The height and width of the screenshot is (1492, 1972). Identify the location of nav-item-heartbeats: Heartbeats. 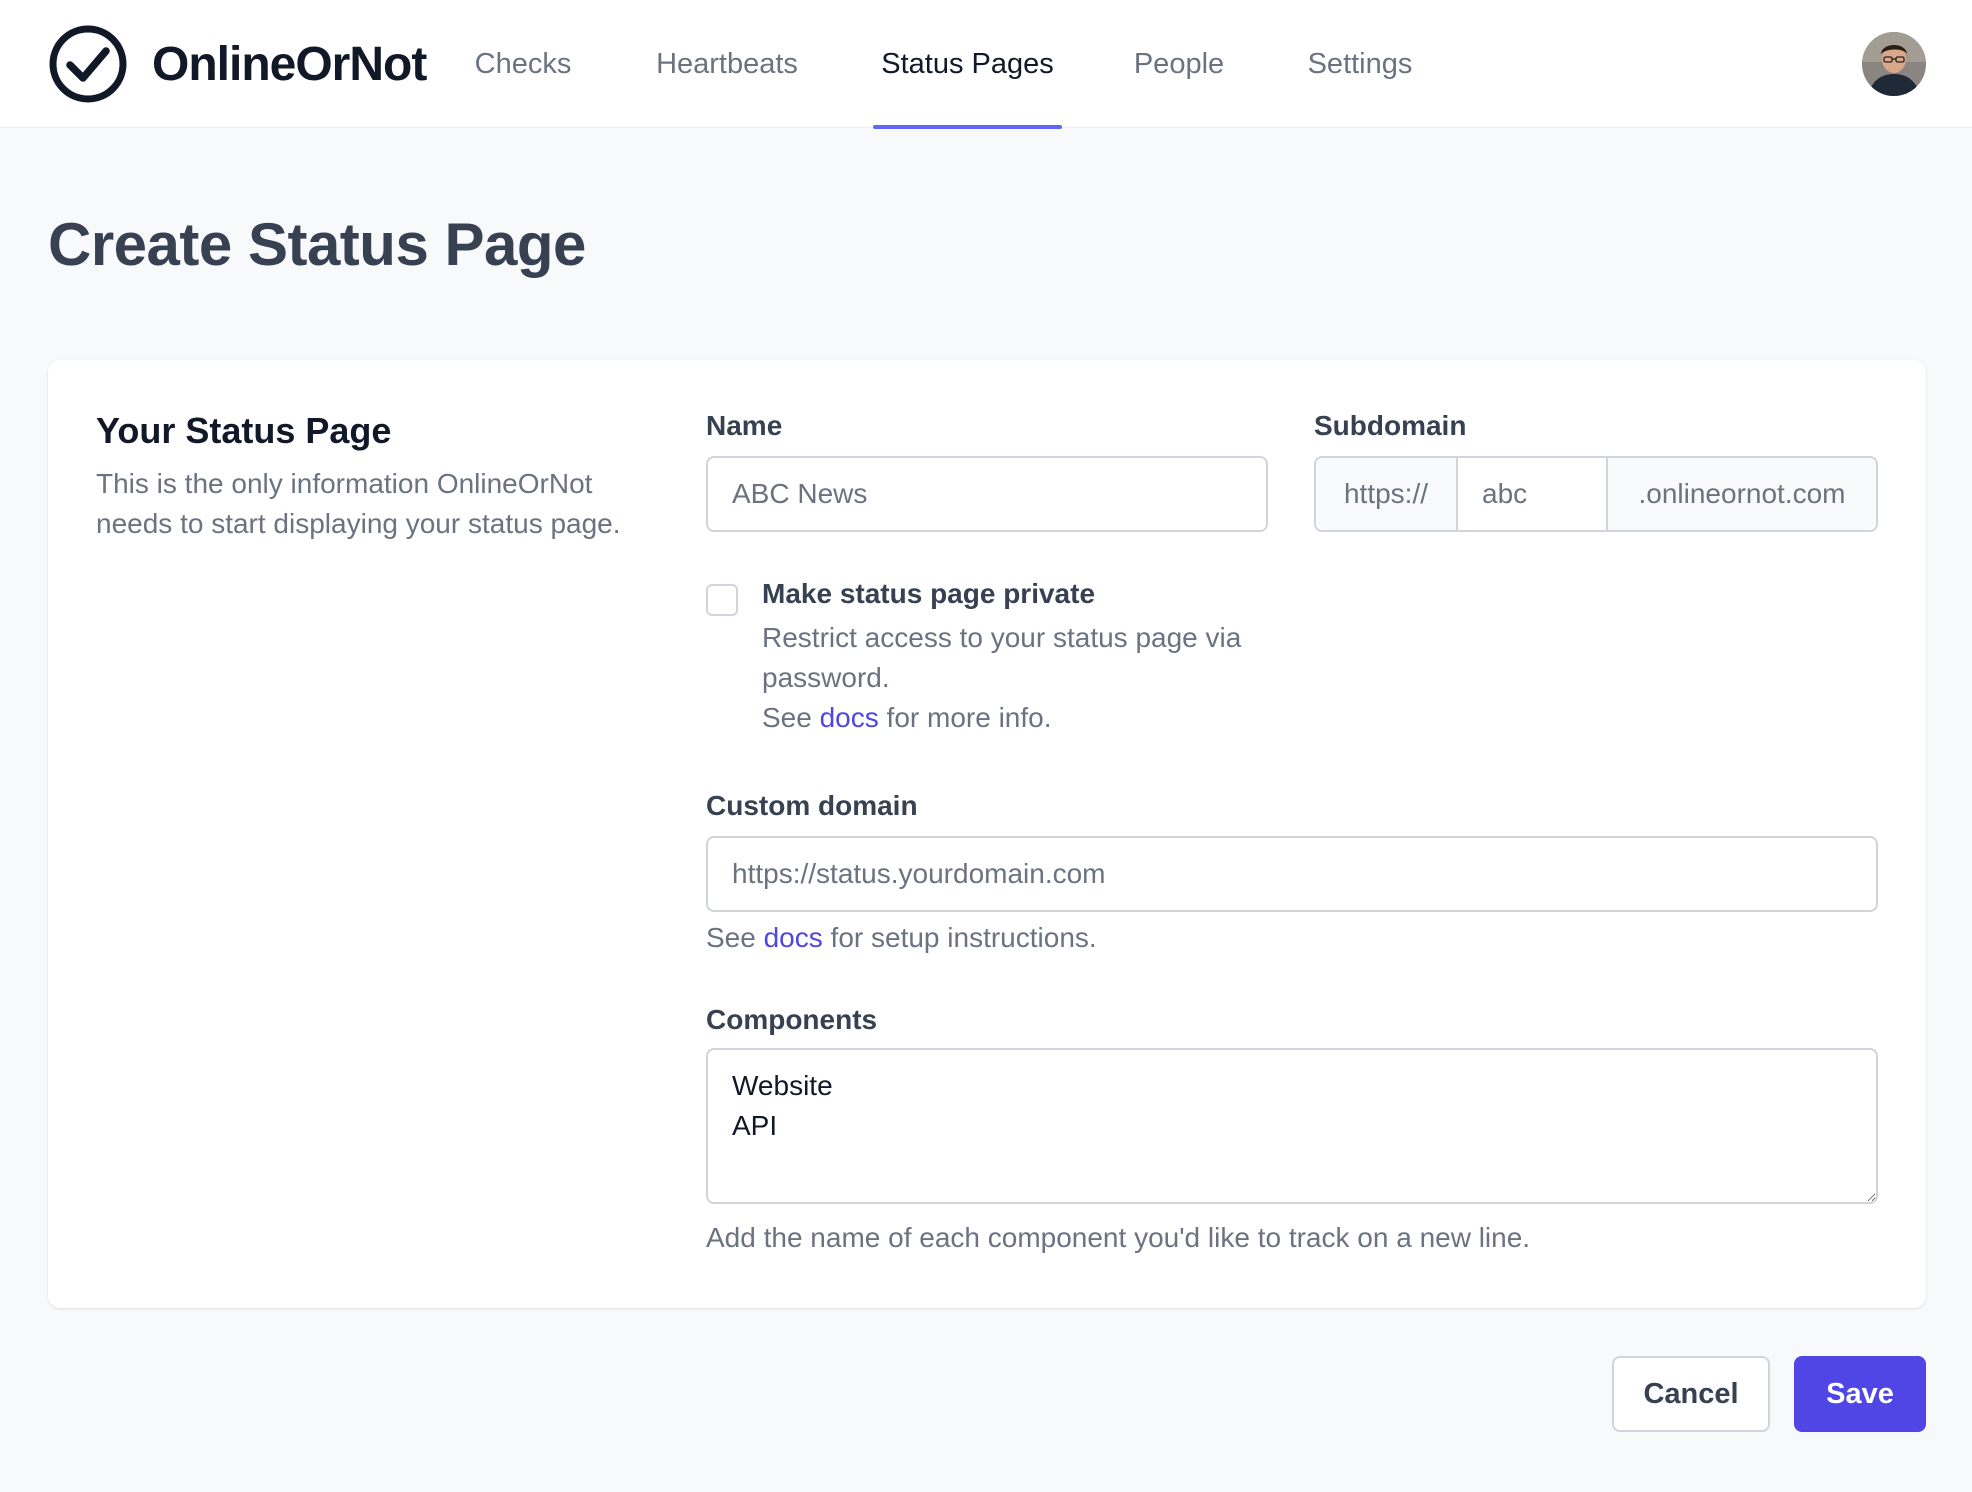
(727, 64).